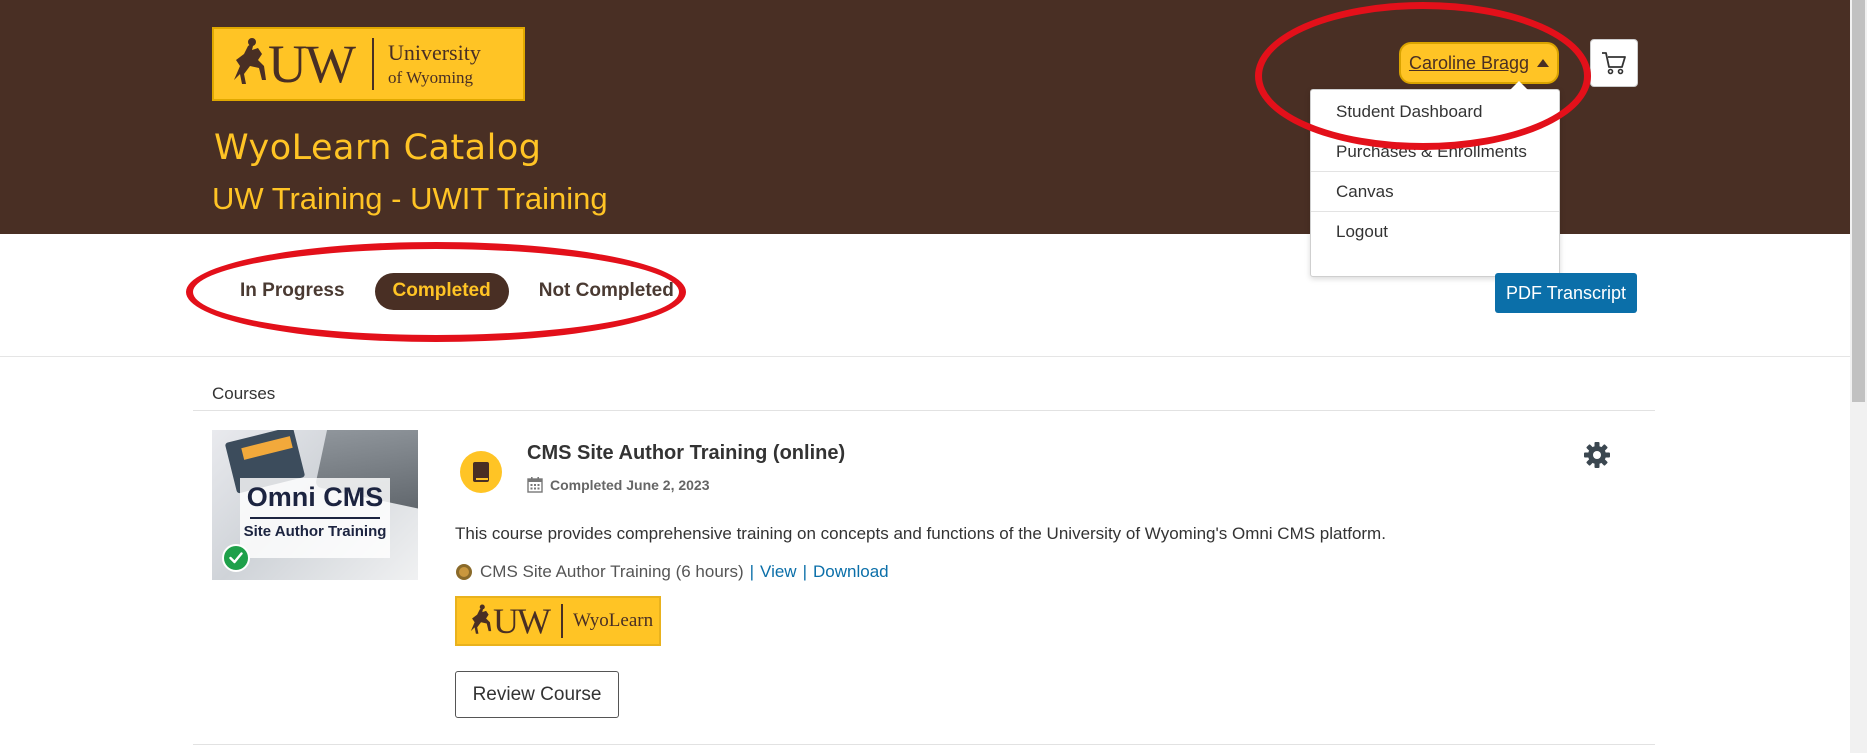 Image resolution: width=1867 pixels, height=753 pixels. What do you see at coordinates (430, 77) in the screenshot?
I see `logo-line-2: of Wyoming` at bounding box center [430, 77].